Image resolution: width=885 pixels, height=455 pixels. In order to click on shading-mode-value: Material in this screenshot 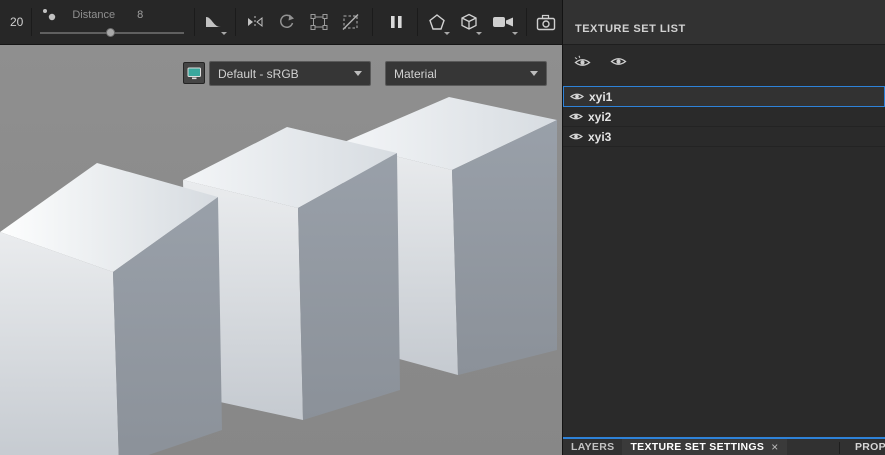, I will do `click(415, 73)`.